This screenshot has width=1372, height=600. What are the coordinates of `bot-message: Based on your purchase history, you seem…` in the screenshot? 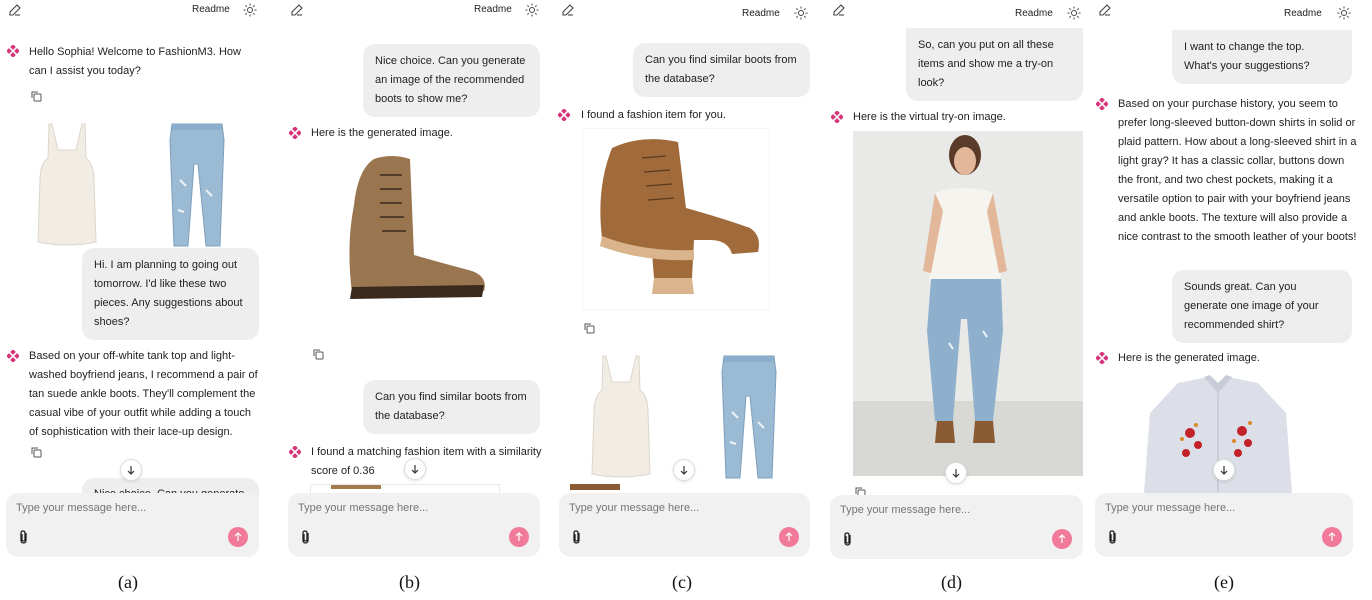 It's located at (1237, 170).